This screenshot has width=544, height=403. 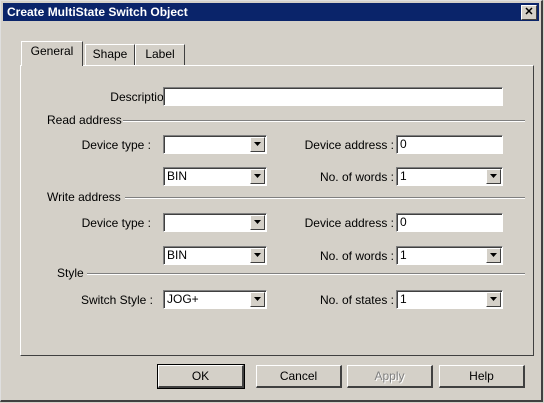 I want to click on tab-shape-label: Shape, so click(x=110, y=54).